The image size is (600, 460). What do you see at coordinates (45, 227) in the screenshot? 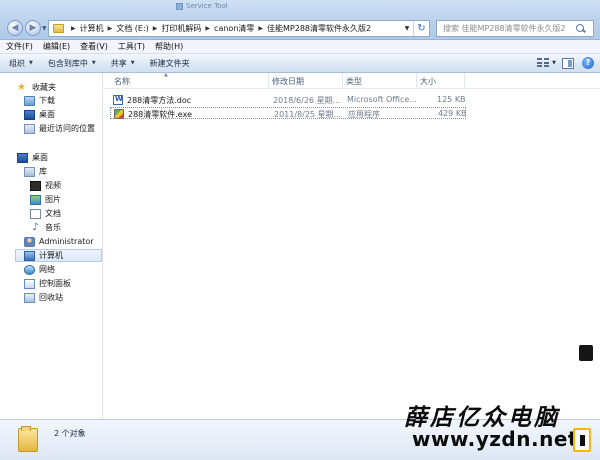
I see `nav-music: ♪ 音乐` at bounding box center [45, 227].